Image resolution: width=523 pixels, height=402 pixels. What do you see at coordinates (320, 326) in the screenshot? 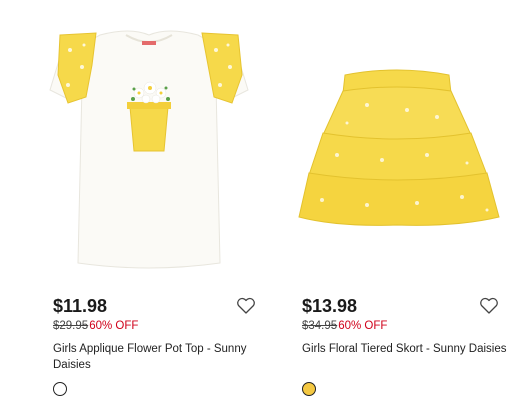
I see `original-price: $34.95` at bounding box center [320, 326].